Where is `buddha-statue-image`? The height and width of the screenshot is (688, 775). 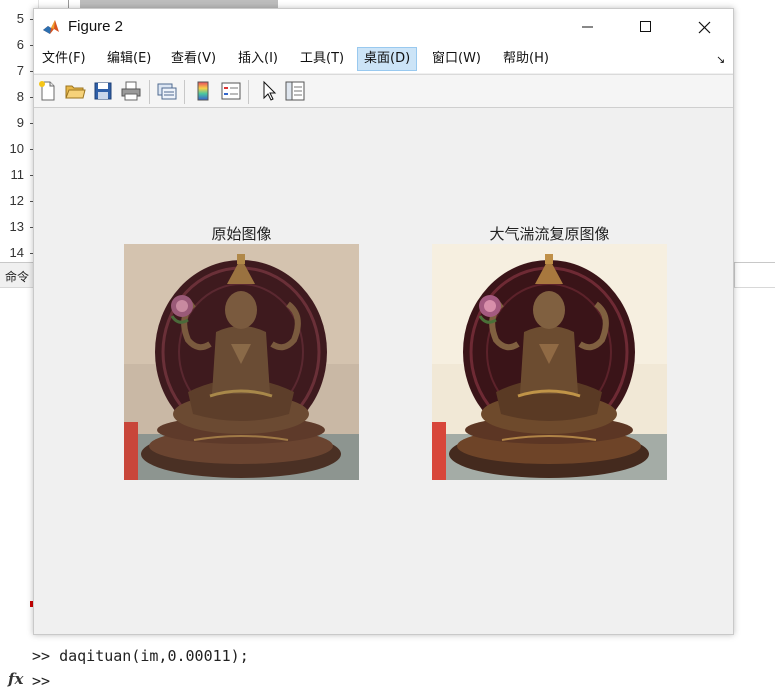
buddha-statue-image is located at coordinates (241, 362).